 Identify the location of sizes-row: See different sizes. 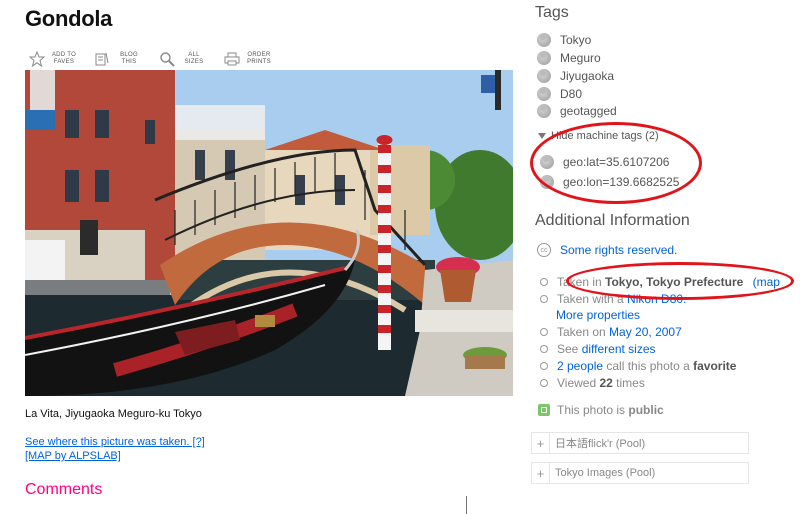
(598, 349).